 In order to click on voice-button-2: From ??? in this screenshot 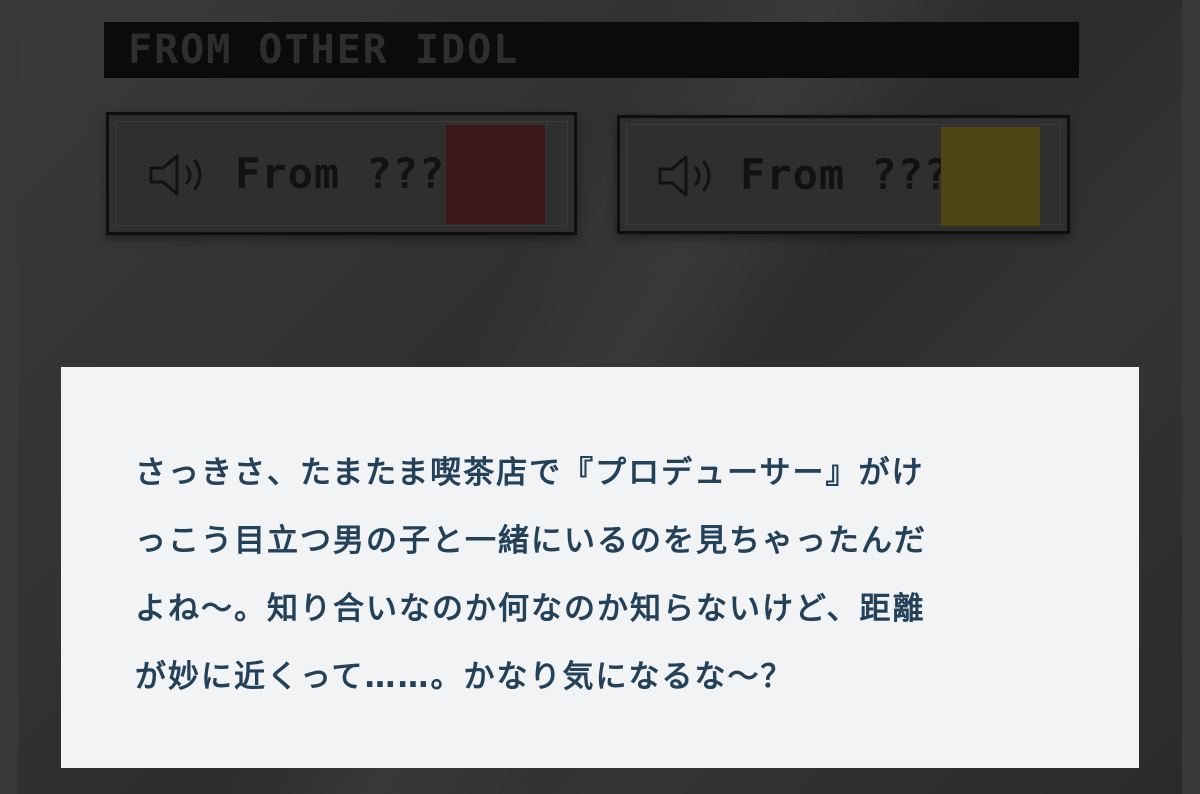, I will do `click(843, 174)`.